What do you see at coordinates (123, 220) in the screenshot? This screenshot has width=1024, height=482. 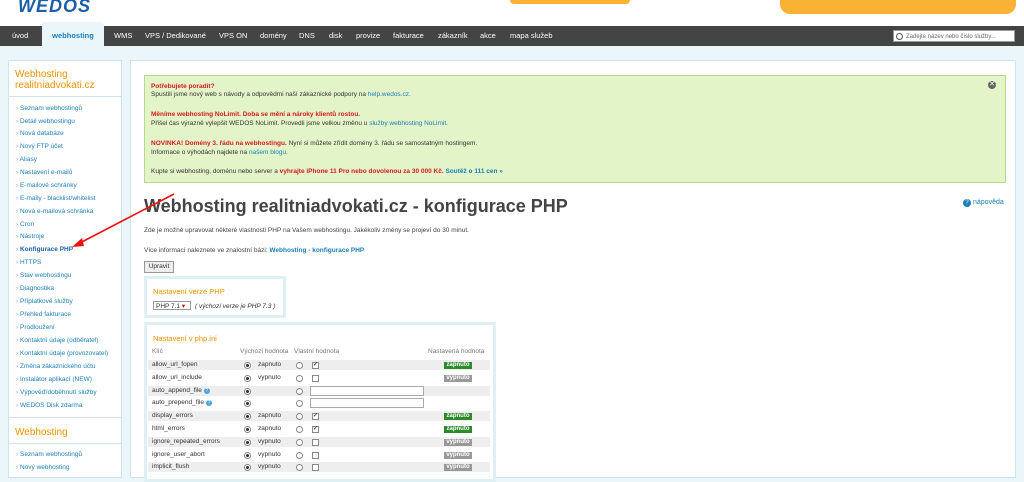 I see `annotation-arrow` at bounding box center [123, 220].